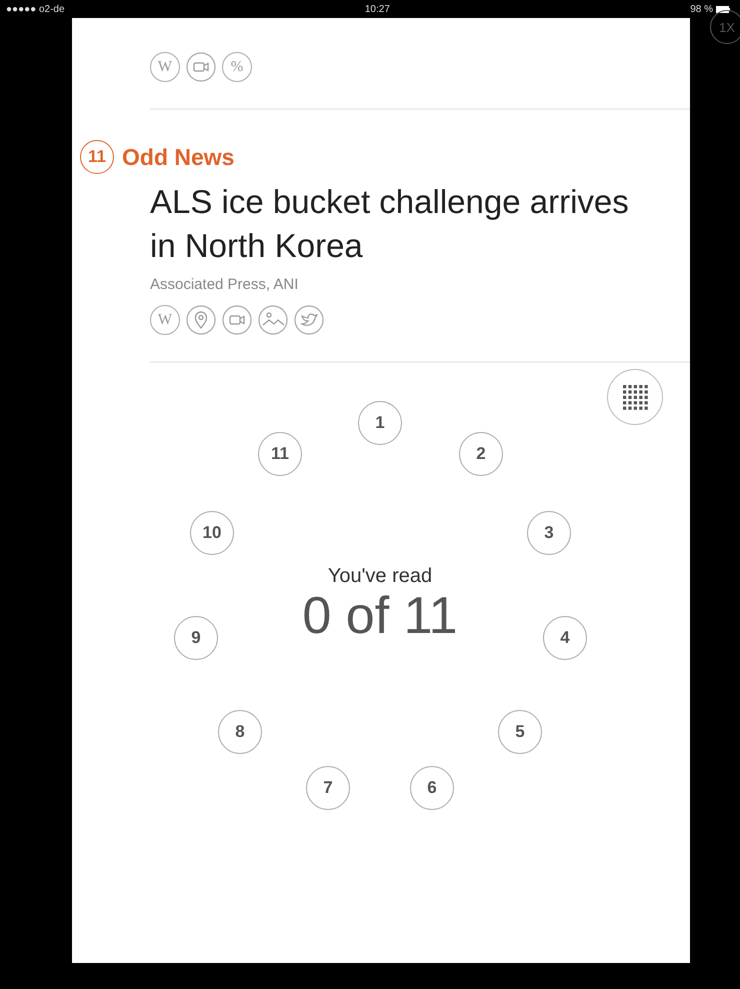 The image size is (740, 989). Describe the element at coordinates (380, 616) in the screenshot. I see `read-count: 0 of 11` at that location.